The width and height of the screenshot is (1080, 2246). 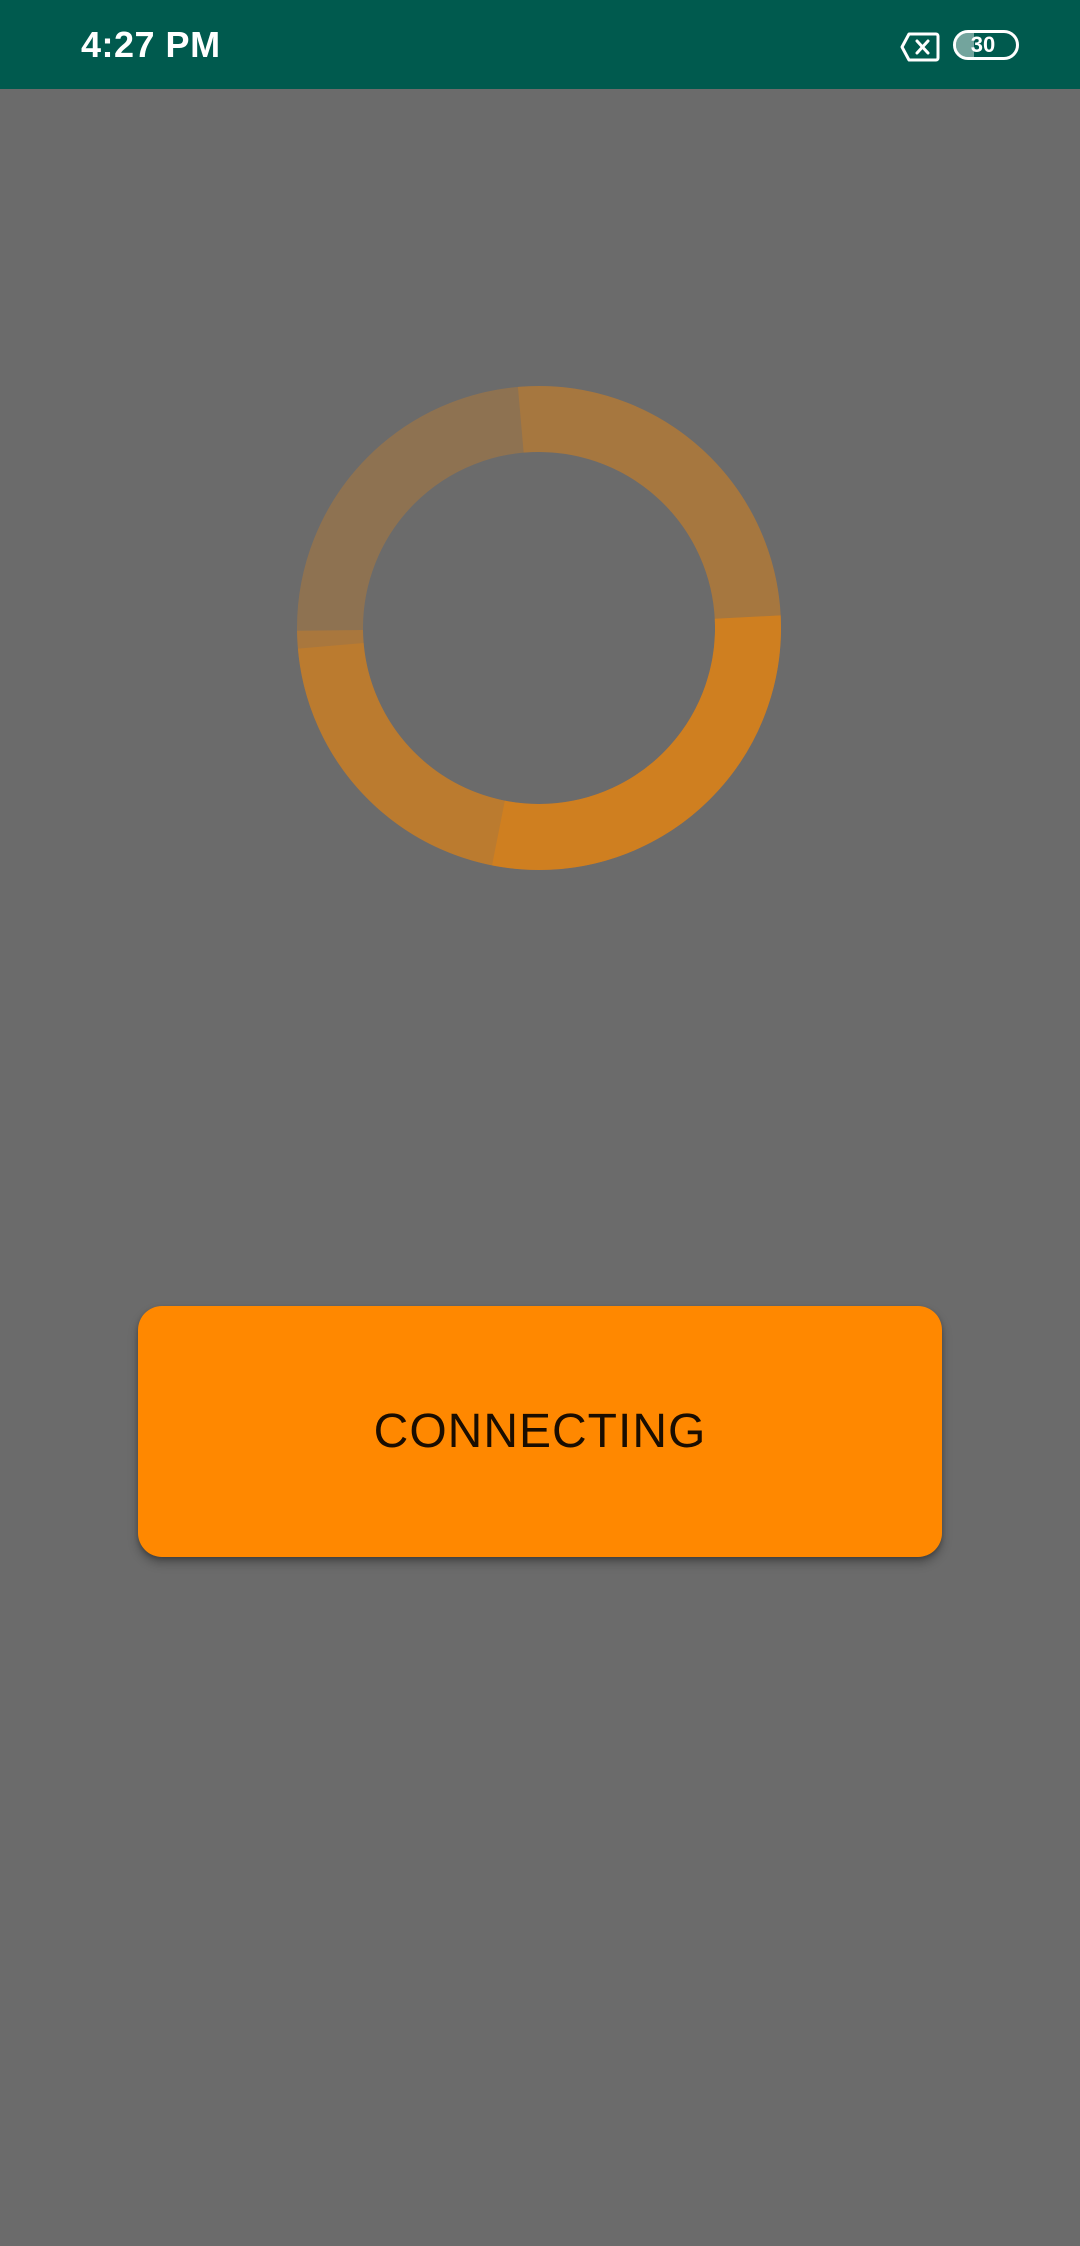 I want to click on battery-icon: 30, so click(x=986, y=45).